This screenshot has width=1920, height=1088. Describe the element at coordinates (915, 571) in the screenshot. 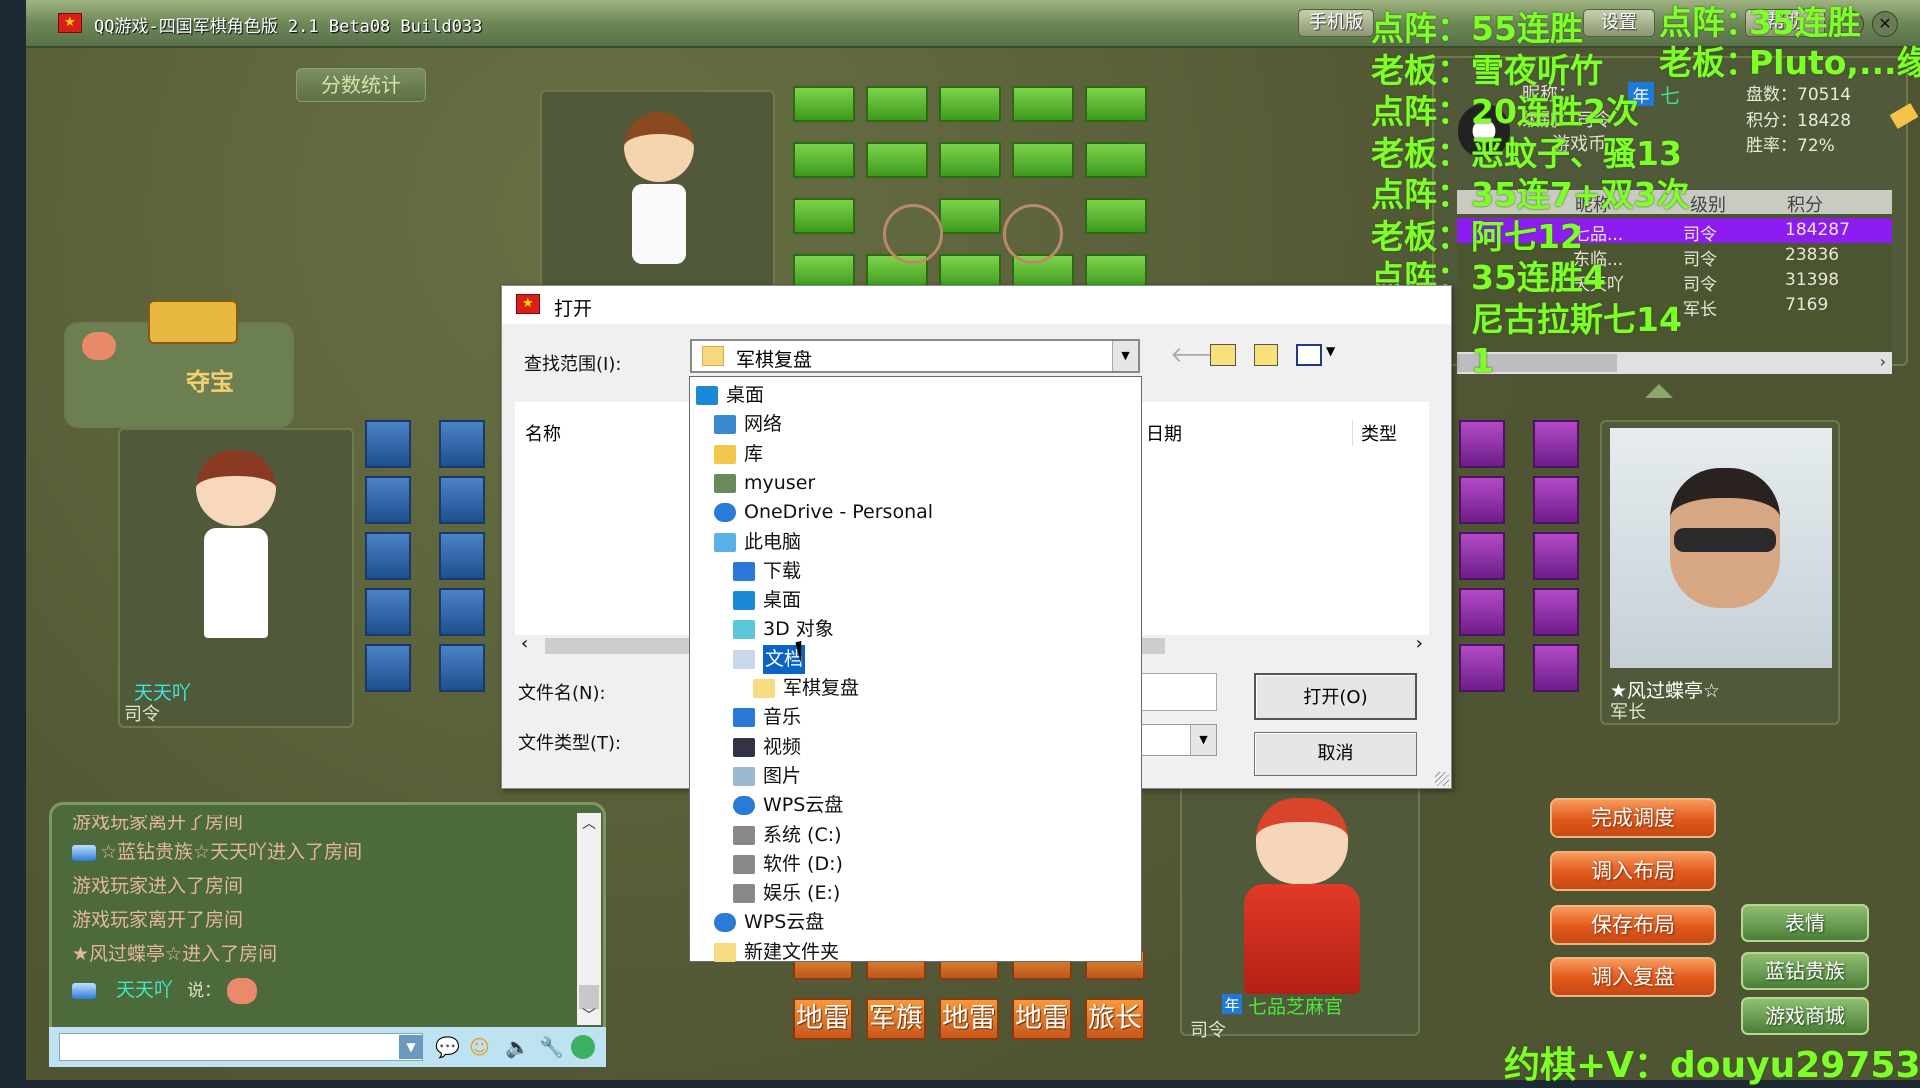

I see `dropdown-item: 下载` at that location.